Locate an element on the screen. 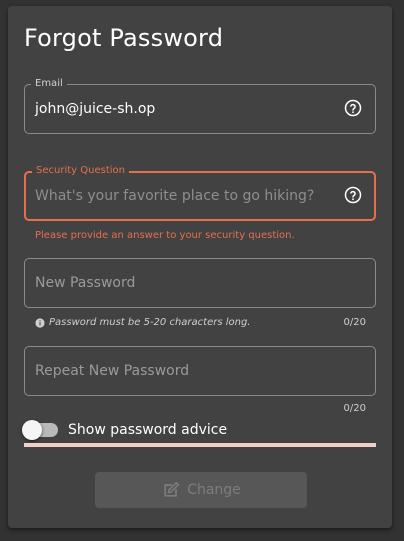 Image resolution: width=404 pixels, height=541 pixels. show-password-advice-toggle: Show password advice is located at coordinates (124, 430).